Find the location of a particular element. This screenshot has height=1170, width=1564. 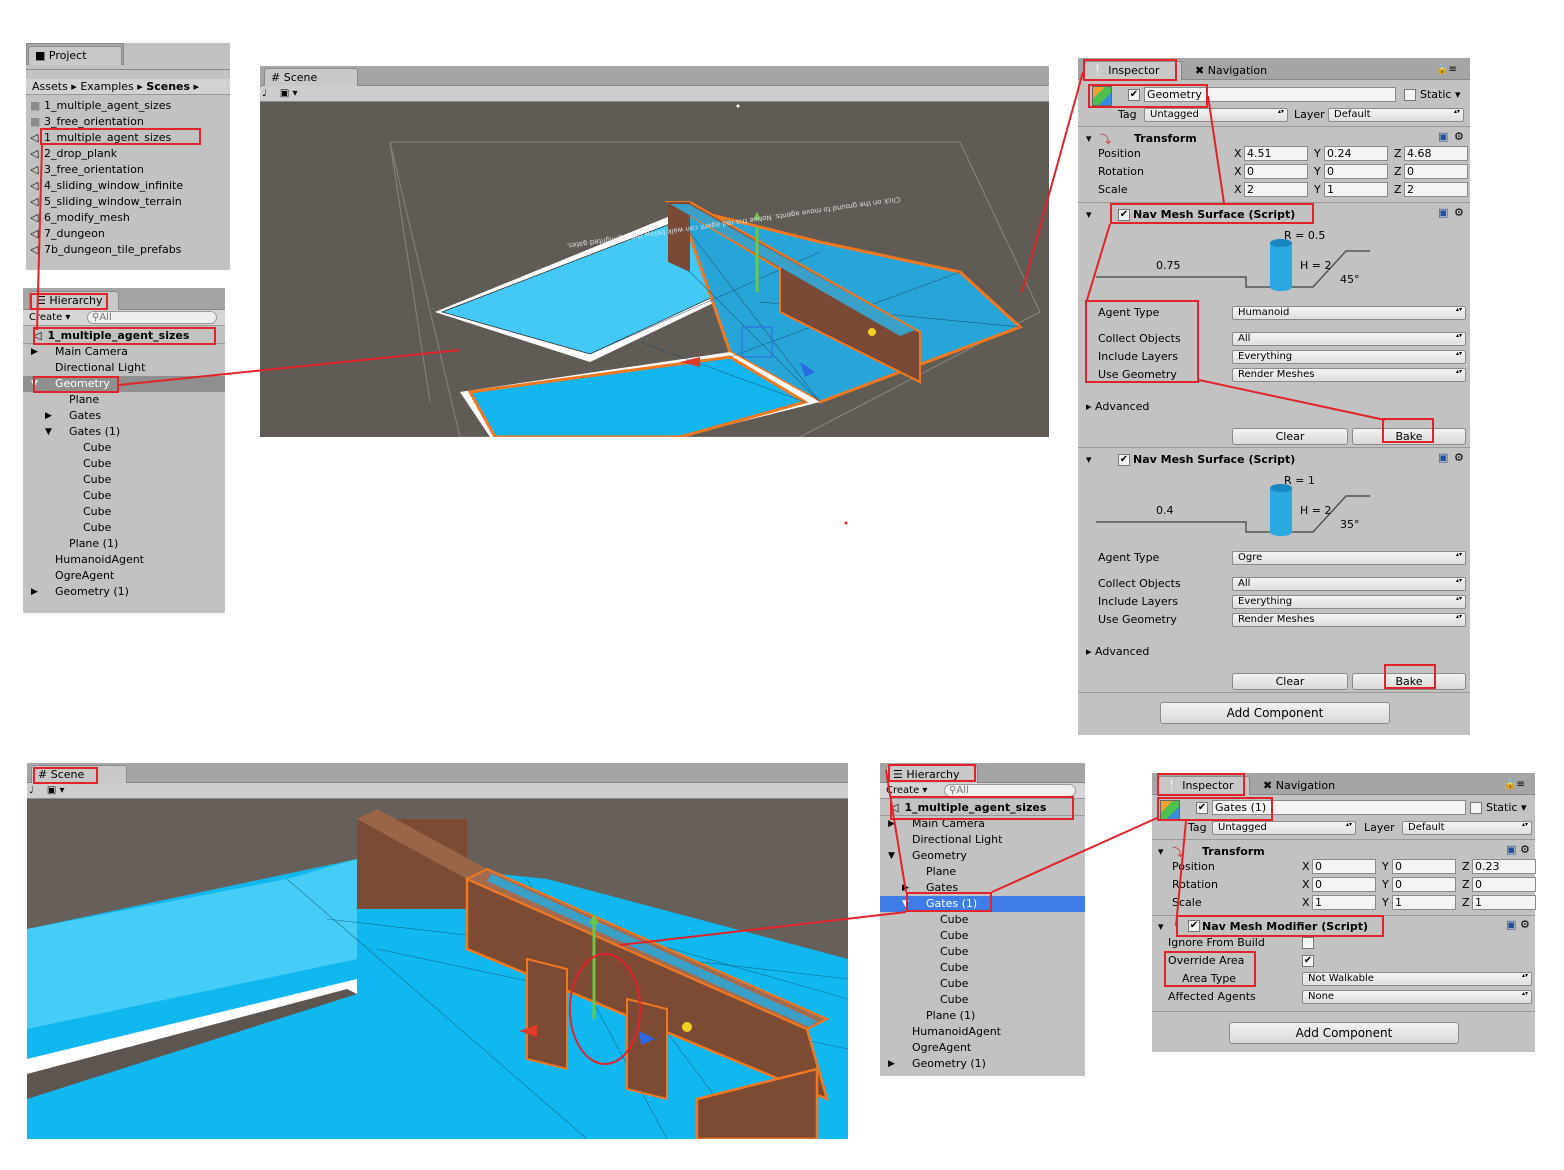

breadcrumb-assets: Assets is located at coordinates (50, 86).